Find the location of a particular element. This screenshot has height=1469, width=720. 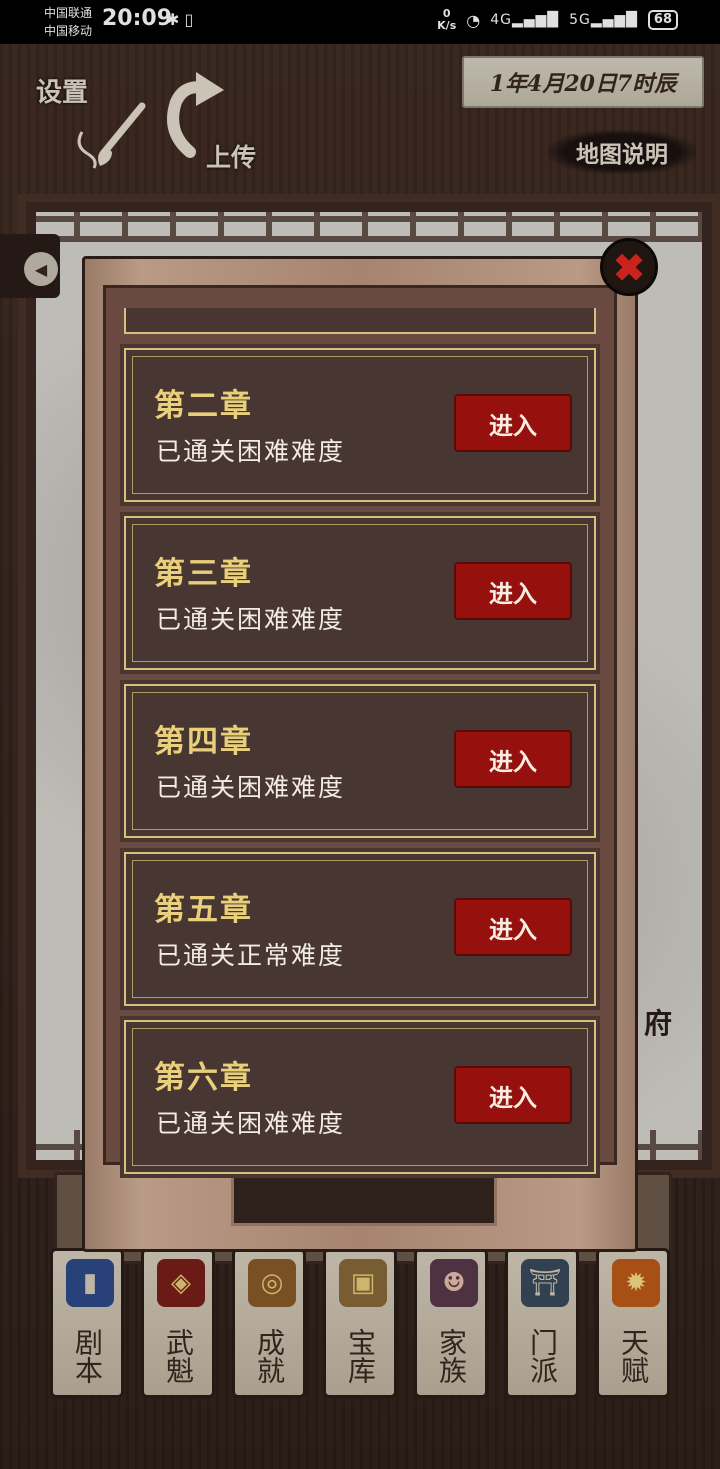

chapter-title: 第五章 is located at coordinates (203, 910).